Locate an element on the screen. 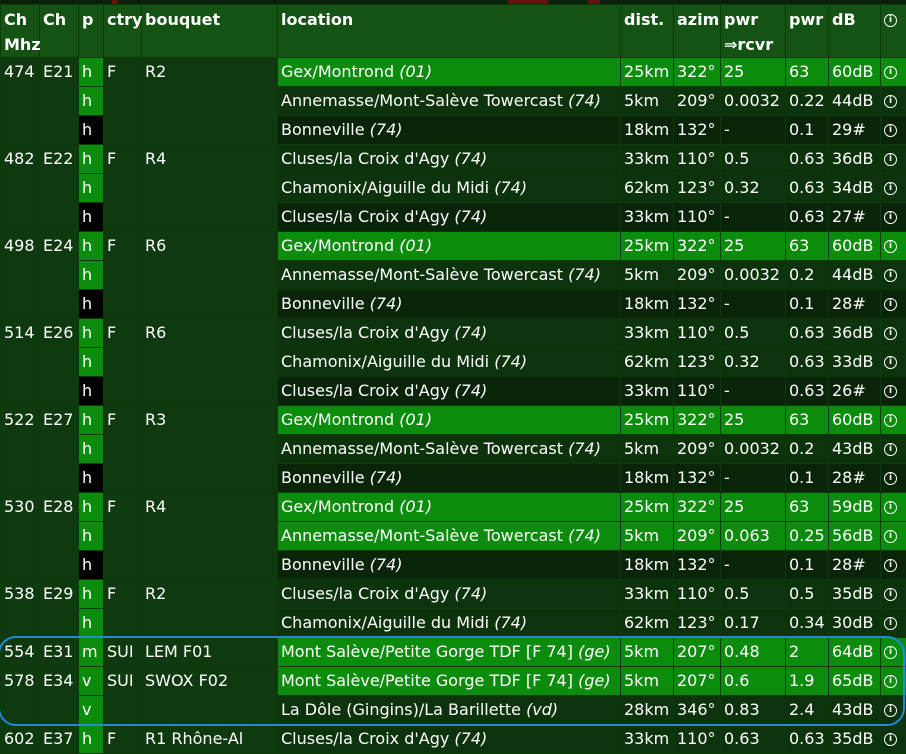  location-name: Mont Salève/Petite Gorge TDF [F 74] is located at coordinates (427, 651).